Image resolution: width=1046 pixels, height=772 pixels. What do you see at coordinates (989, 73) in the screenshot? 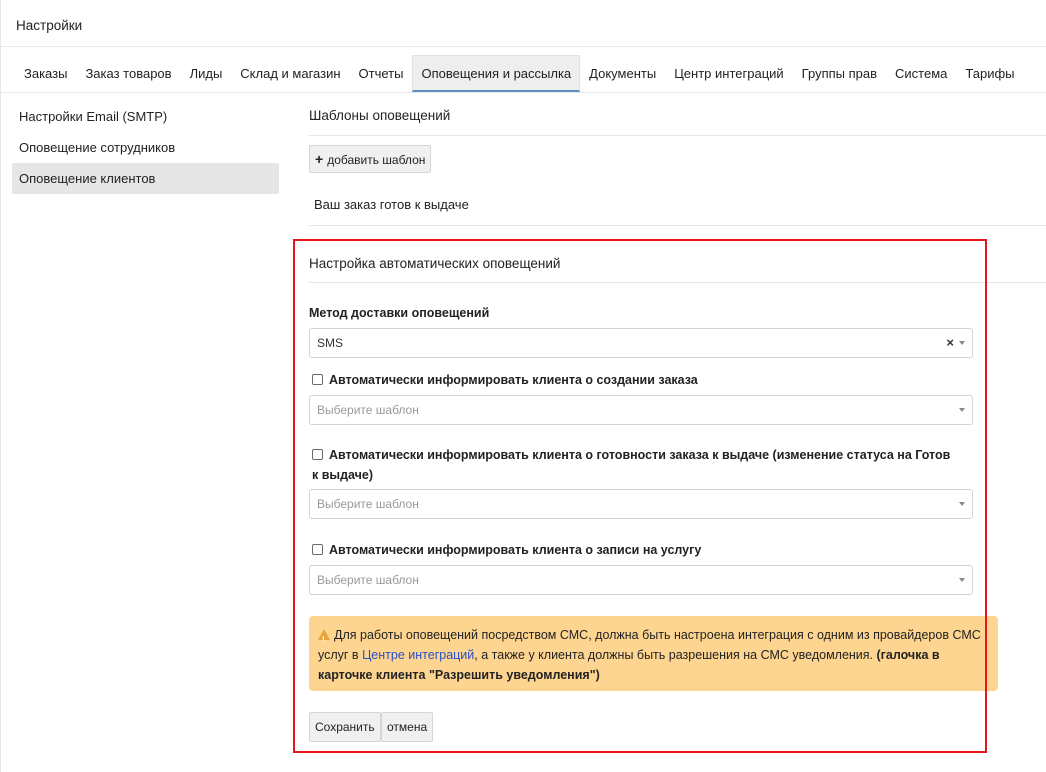
I see `tab-tariffs: Тарифы` at bounding box center [989, 73].